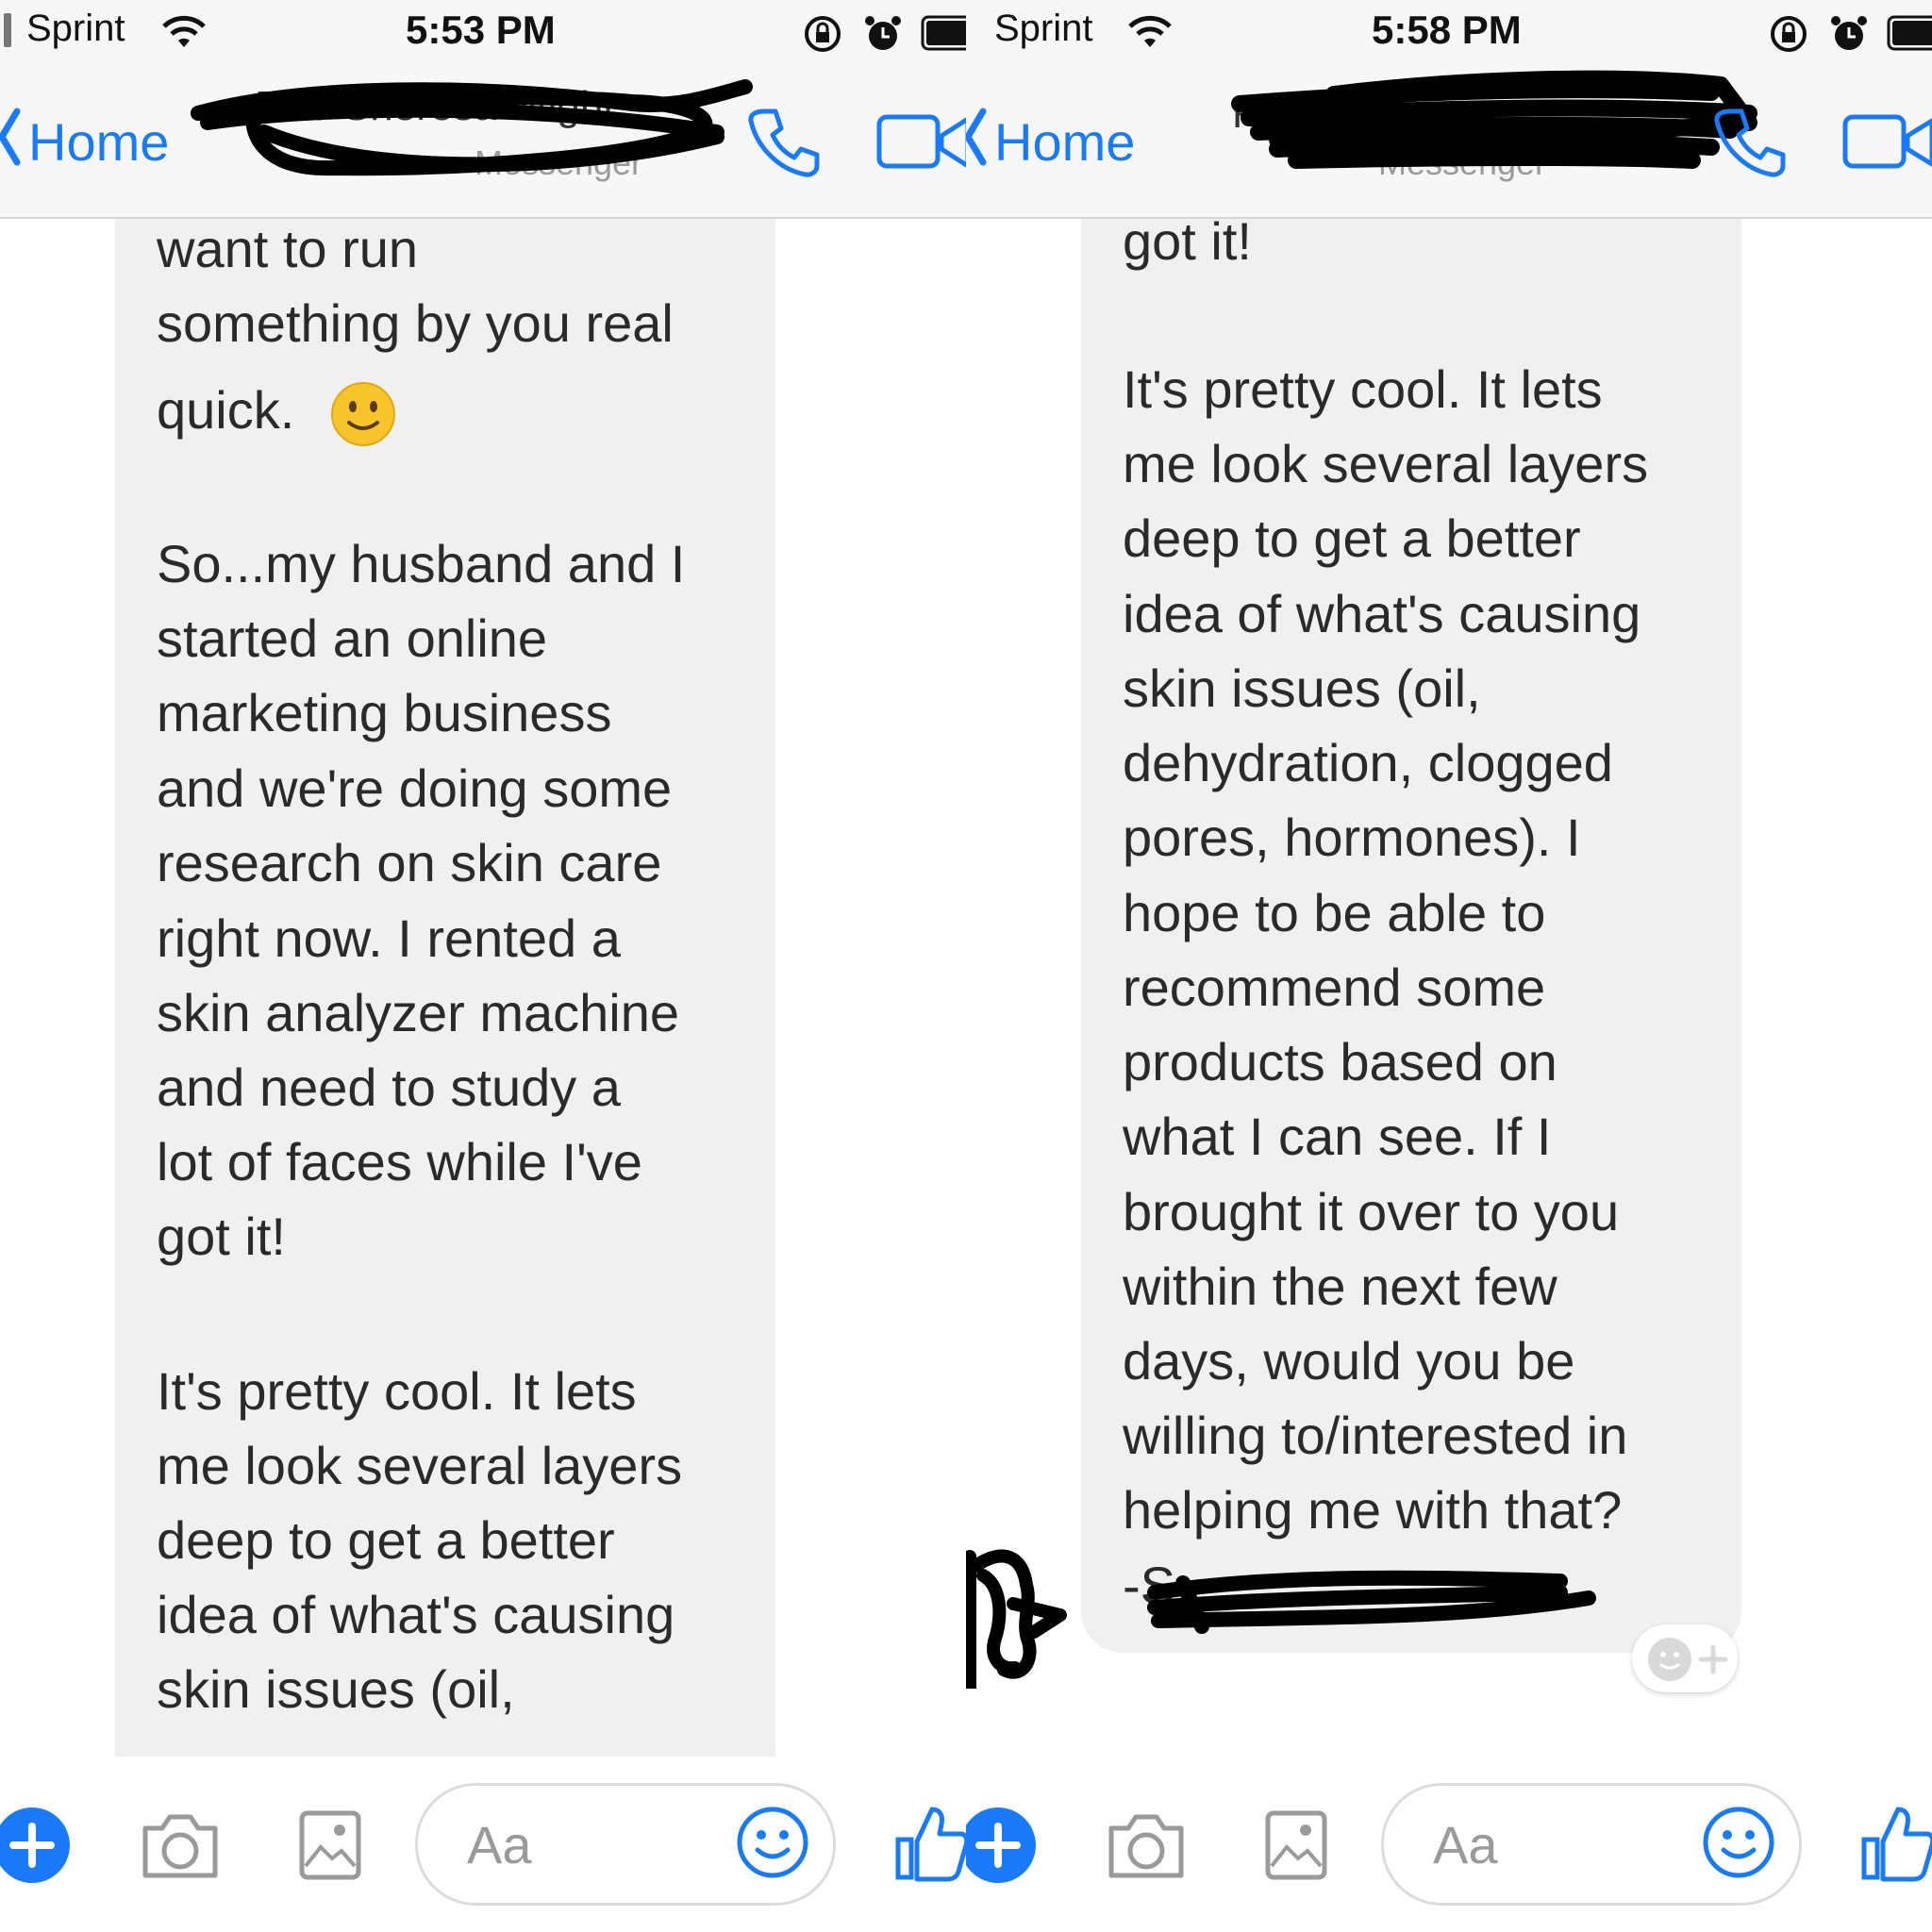  Describe the element at coordinates (1340, 1062) in the screenshot. I see `message-line: products based on` at that location.